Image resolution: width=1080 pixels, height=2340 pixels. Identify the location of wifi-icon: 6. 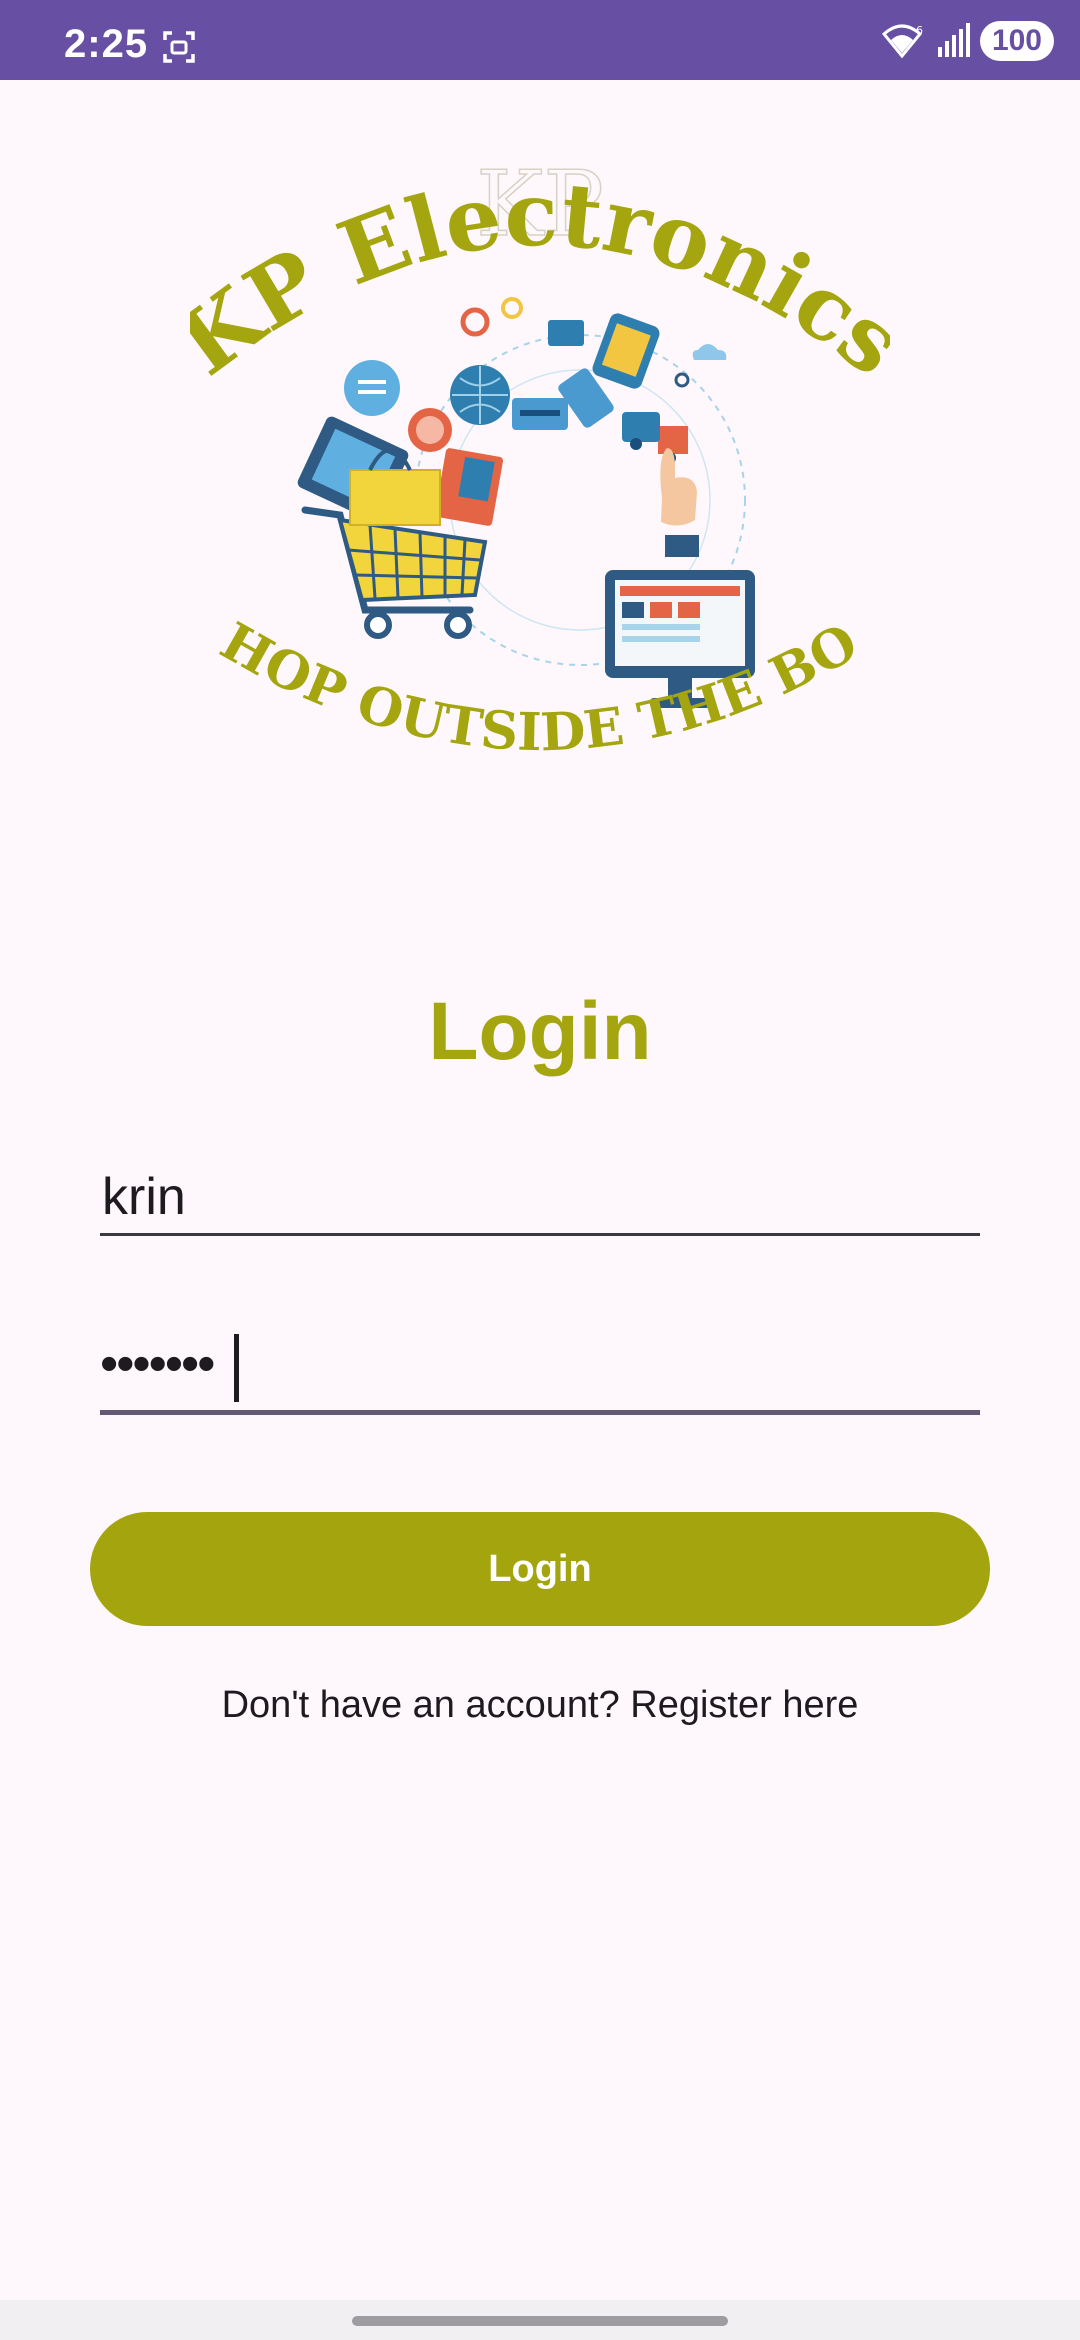
(902, 41).